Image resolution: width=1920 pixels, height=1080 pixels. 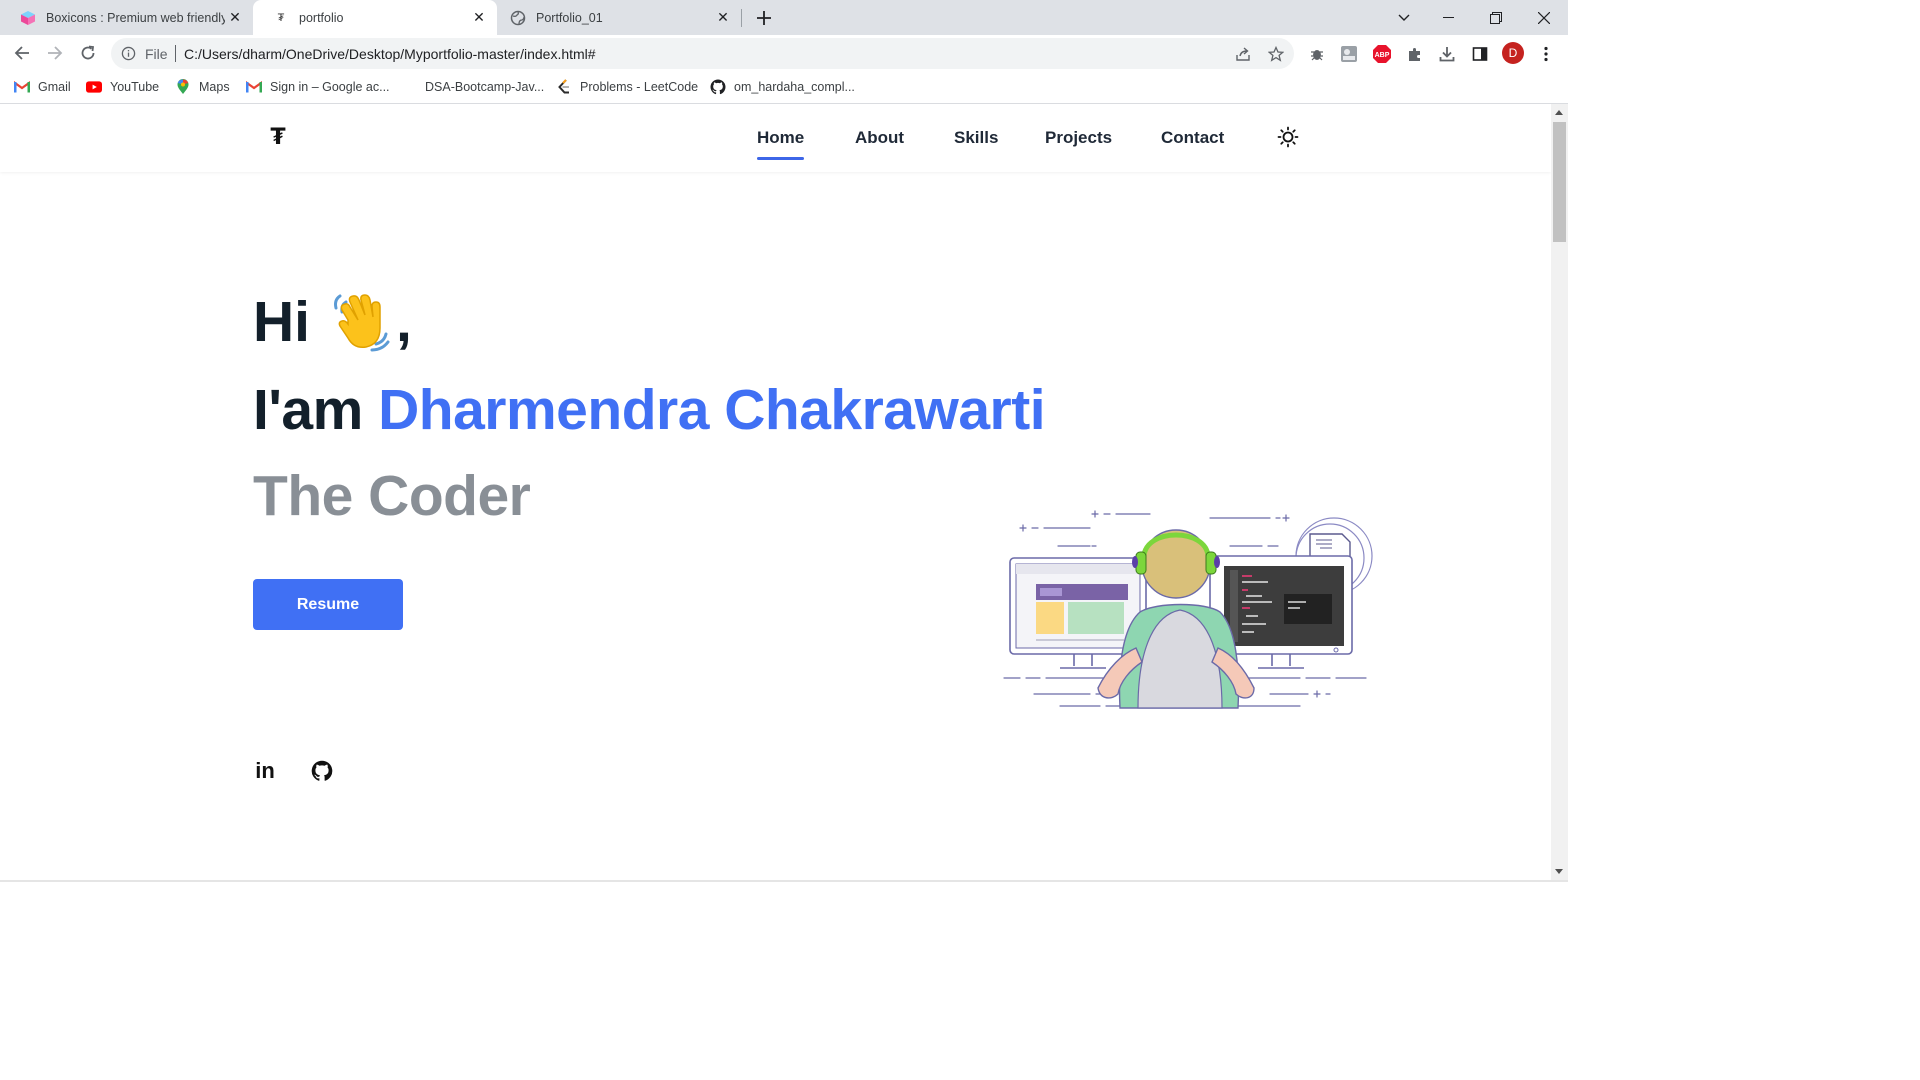 I want to click on download-icon, so click(x=1447, y=54).